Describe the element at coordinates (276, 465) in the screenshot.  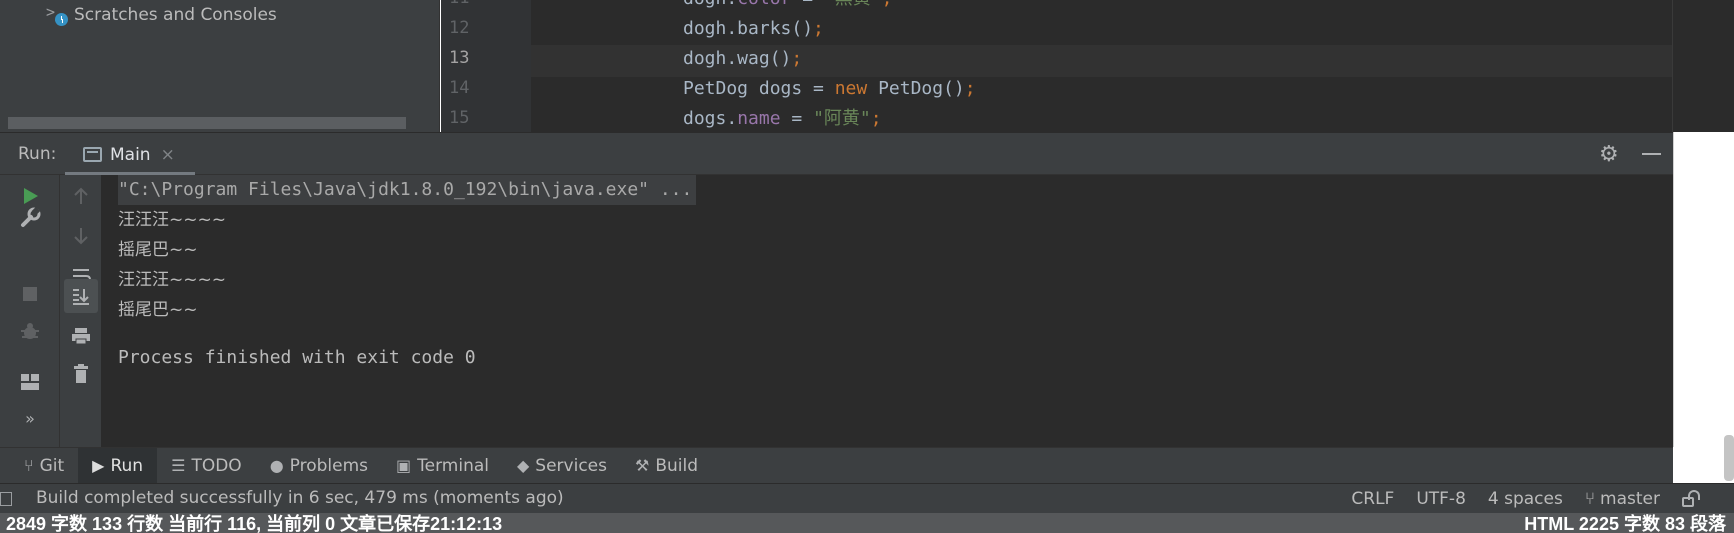
I see `info-icon: ●` at that location.